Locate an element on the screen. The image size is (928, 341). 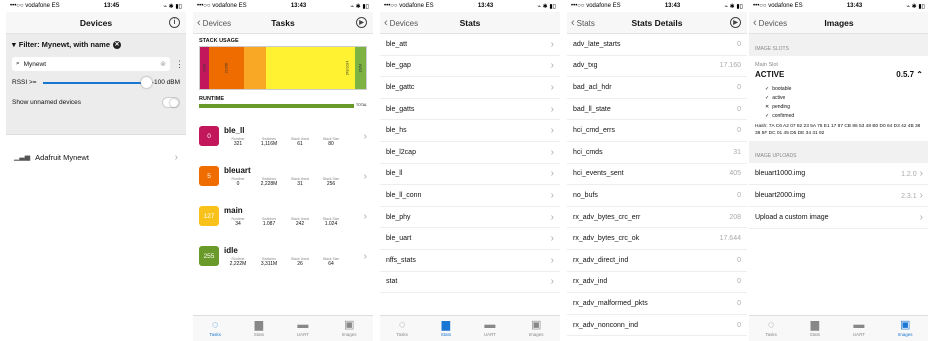
stat-value: 0 is located at coordinates (739, 260).